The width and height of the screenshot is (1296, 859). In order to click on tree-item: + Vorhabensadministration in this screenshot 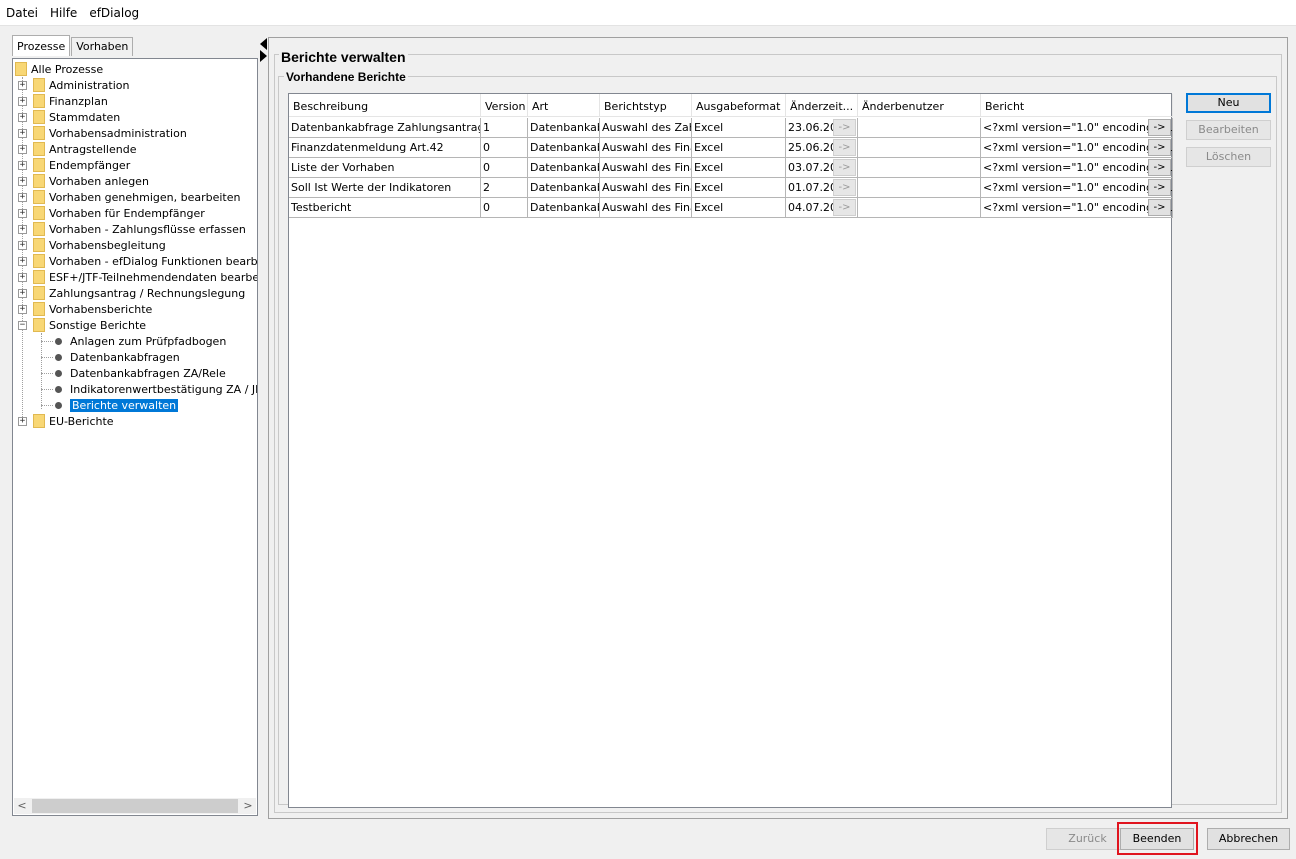, I will do `click(102, 133)`.